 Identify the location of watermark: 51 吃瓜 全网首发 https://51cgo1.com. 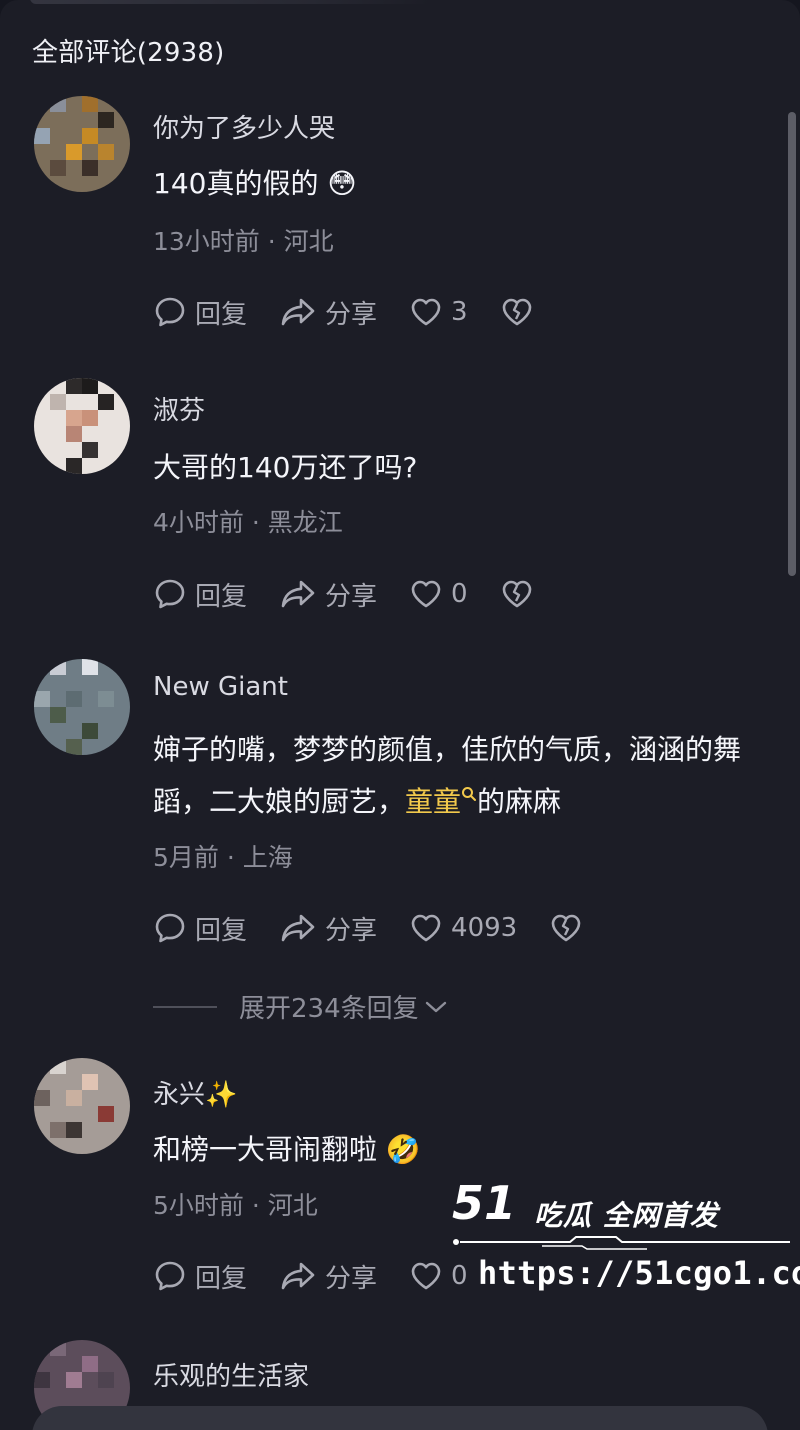
(626, 1236).